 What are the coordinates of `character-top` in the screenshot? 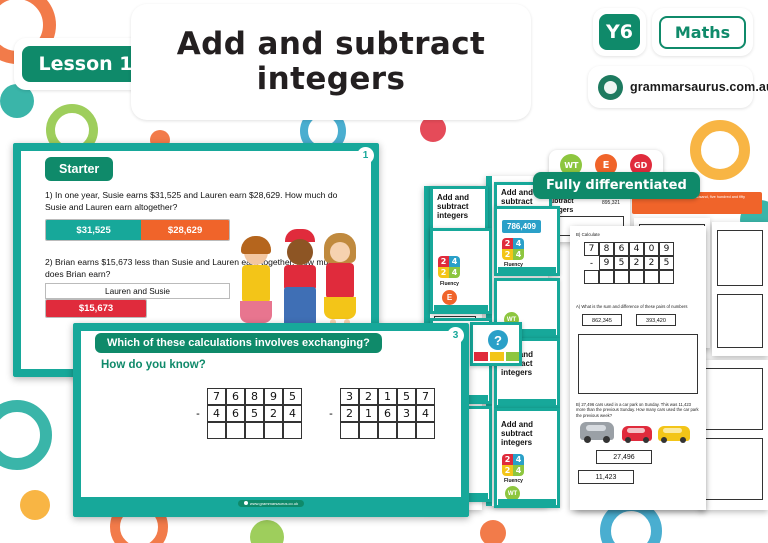 It's located at (340, 281).